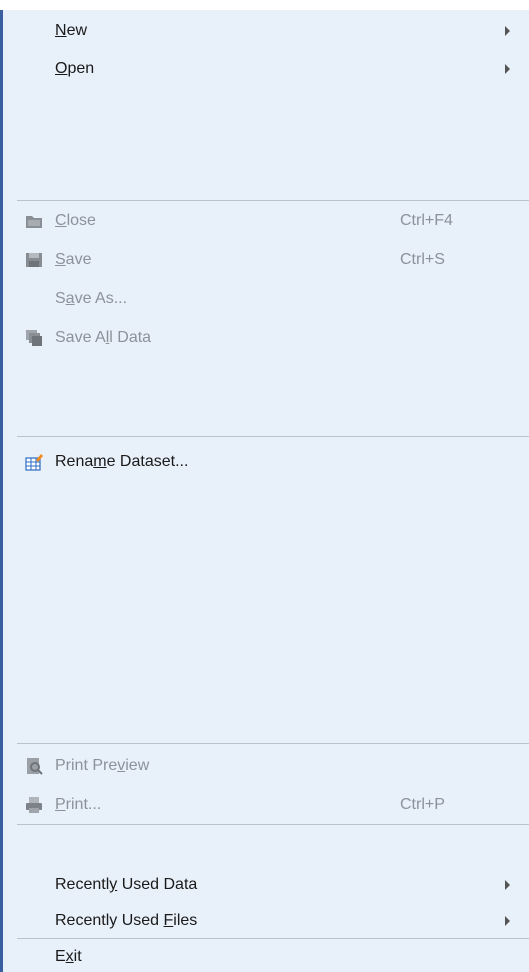 The height and width of the screenshot is (972, 529). What do you see at coordinates (422, 804) in the screenshot?
I see `menu-item-print-shortcut: Ctrl+P` at bounding box center [422, 804].